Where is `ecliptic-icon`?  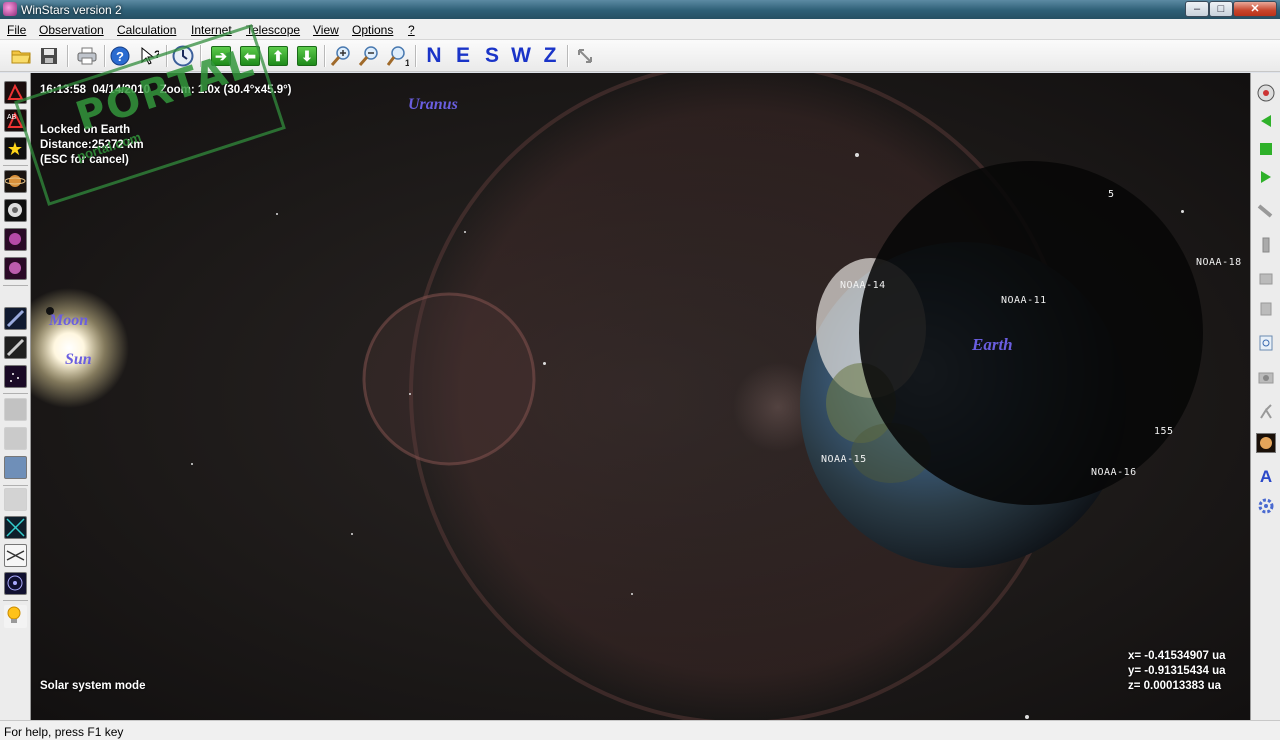 ecliptic-icon is located at coordinates (15, 555).